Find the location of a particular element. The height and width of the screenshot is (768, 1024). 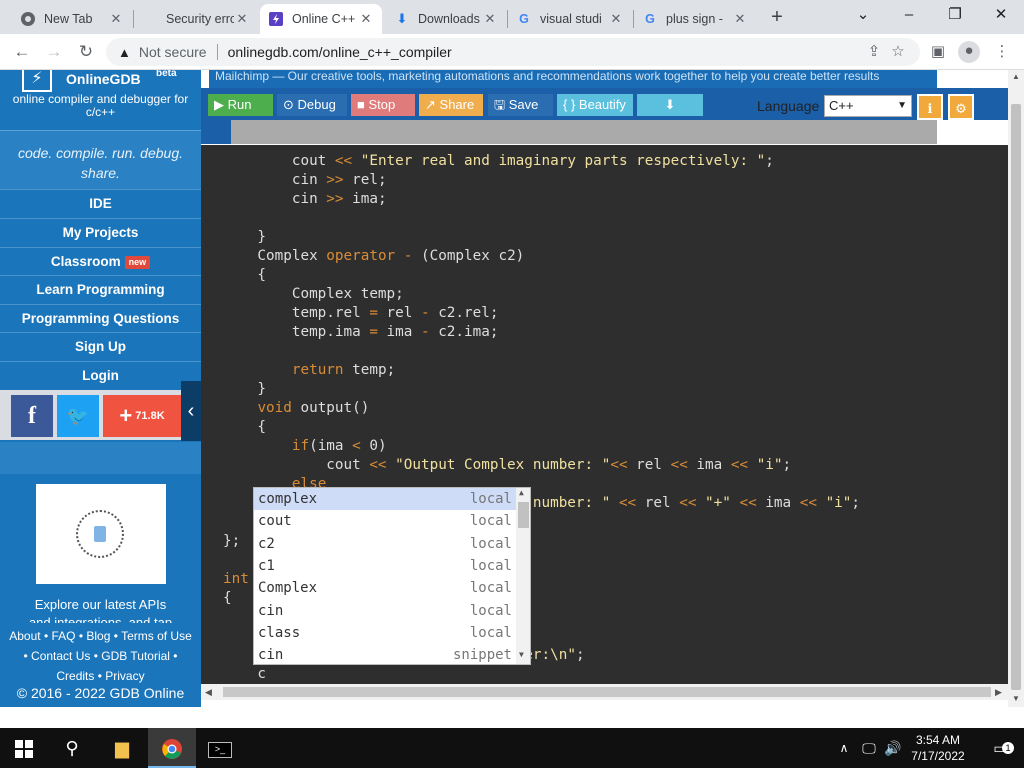

network-icon: 🖵 is located at coordinates (869, 748).